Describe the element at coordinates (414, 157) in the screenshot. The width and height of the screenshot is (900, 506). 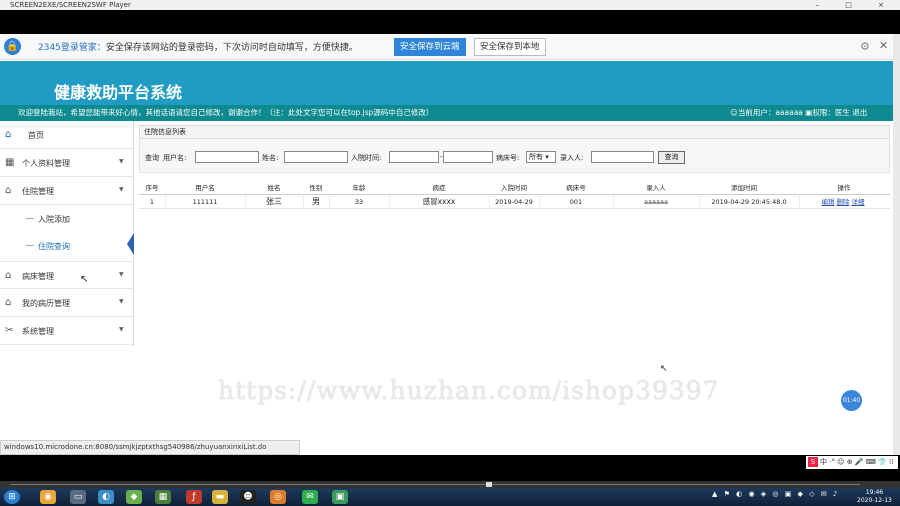
I see `admit-time-start-input` at that location.